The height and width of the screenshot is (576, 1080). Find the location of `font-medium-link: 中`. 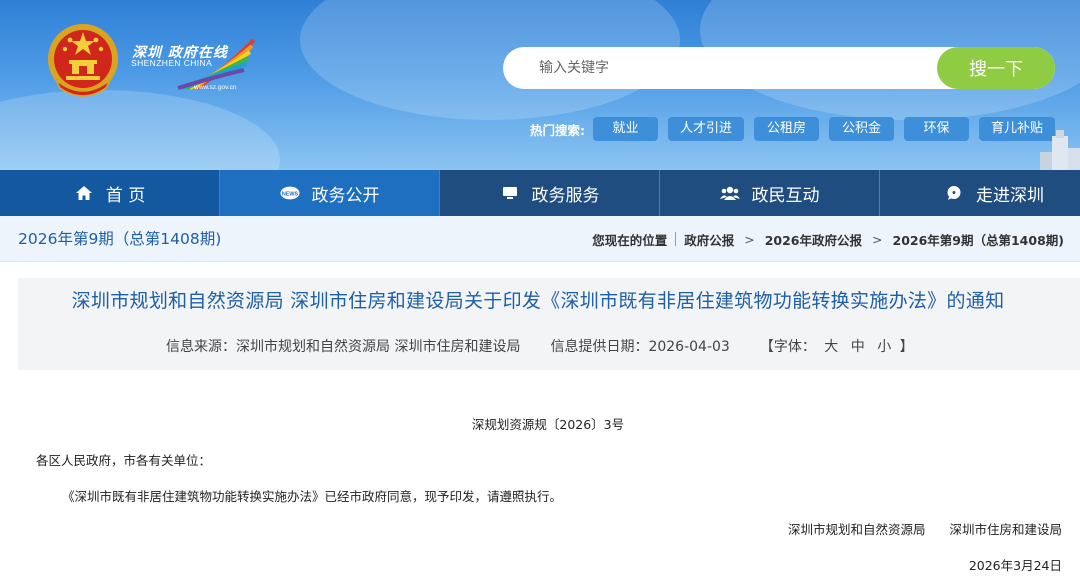

font-medium-link: 中 is located at coordinates (858, 347).